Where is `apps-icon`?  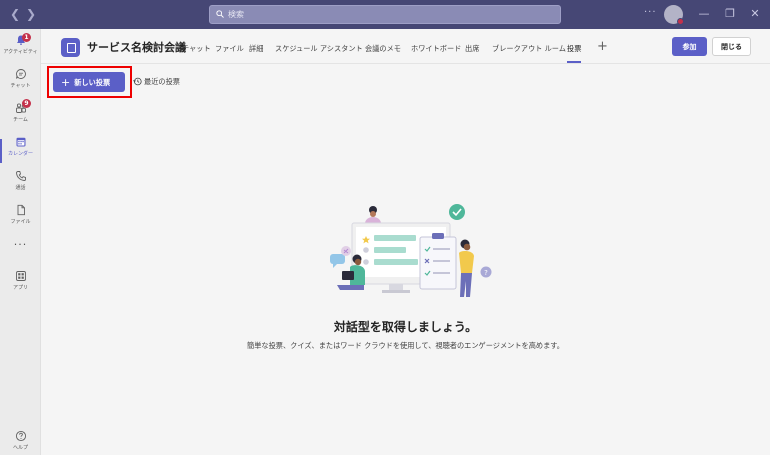 apps-icon is located at coordinates (20, 276).